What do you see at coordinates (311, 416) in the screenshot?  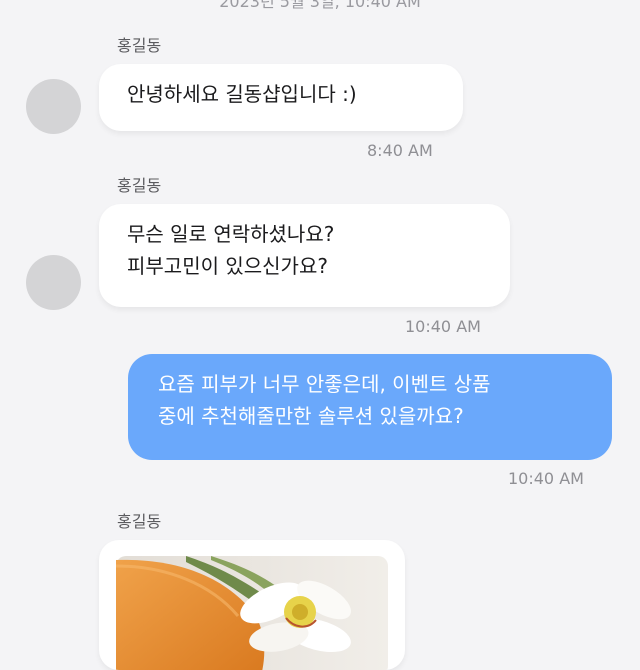 I see `message-text: 중에 추천해줄만한 솔루션 있을까요?` at bounding box center [311, 416].